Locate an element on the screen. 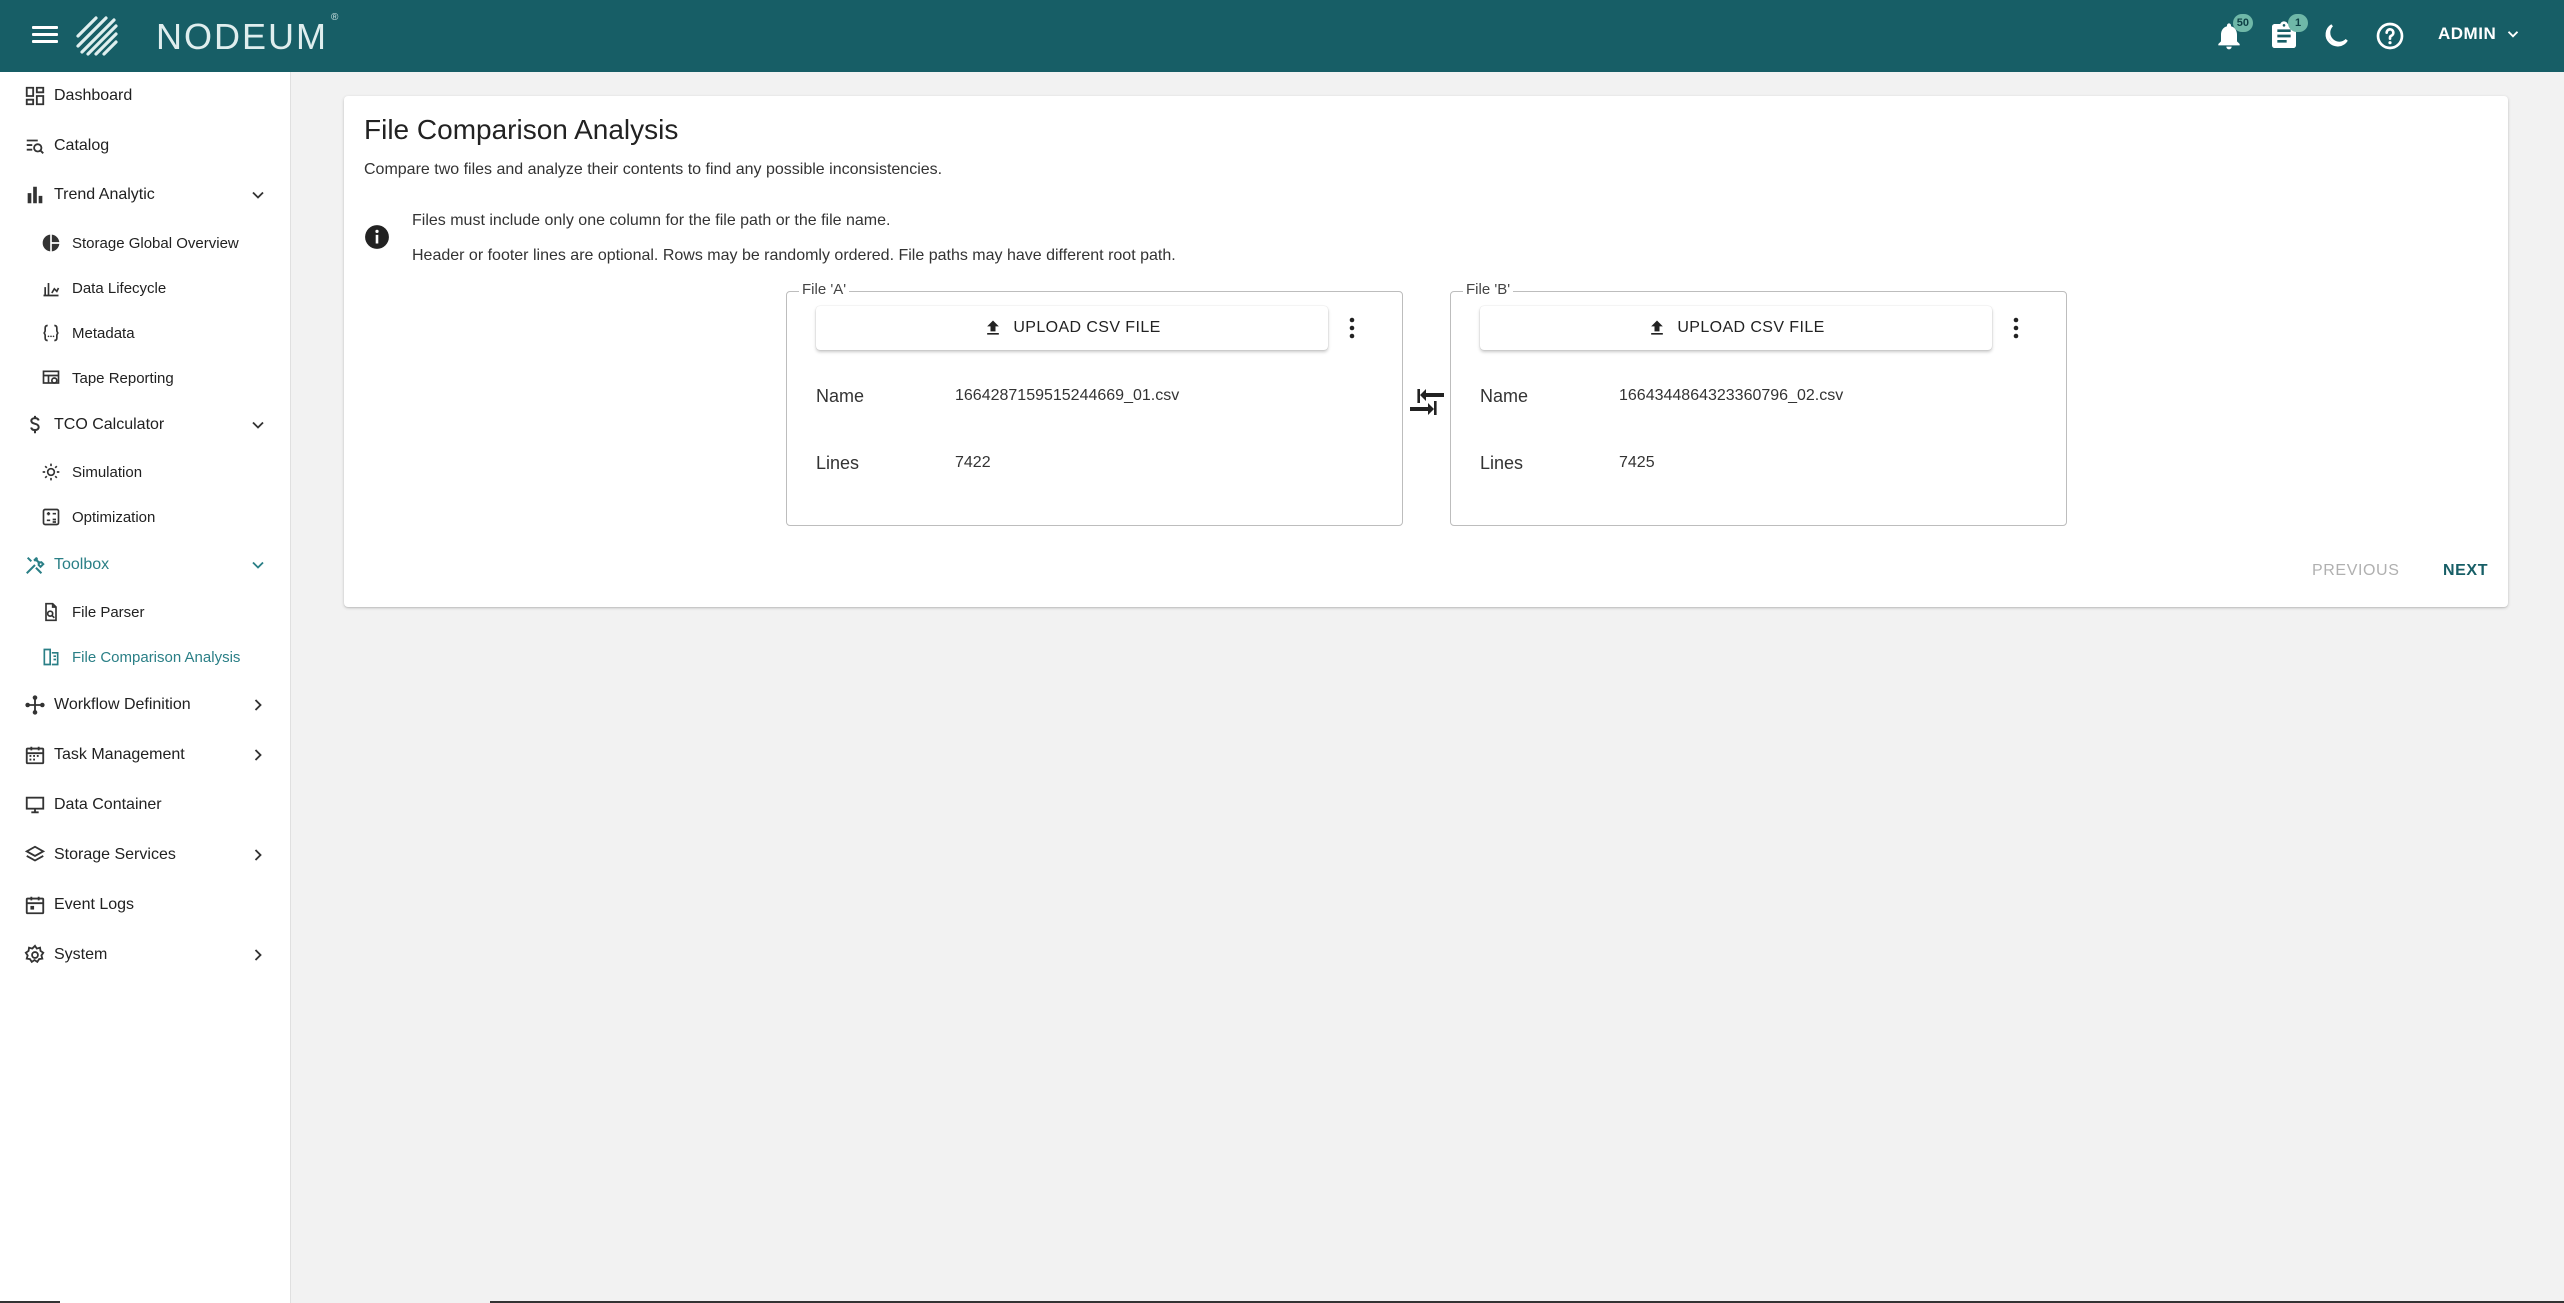  file-a-upload-button: UPLOAD CSV FILE is located at coordinates (1072, 328).